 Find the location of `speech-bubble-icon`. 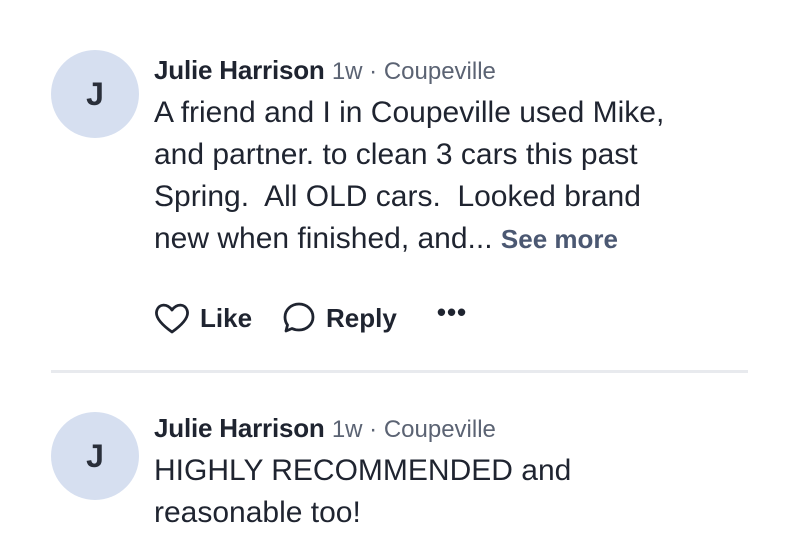

speech-bubble-icon is located at coordinates (299, 317).